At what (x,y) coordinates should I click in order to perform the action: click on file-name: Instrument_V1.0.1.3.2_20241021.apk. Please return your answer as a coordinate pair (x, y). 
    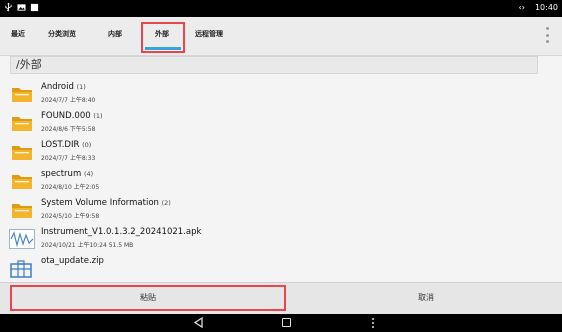
    Looking at the image, I should click on (121, 232).